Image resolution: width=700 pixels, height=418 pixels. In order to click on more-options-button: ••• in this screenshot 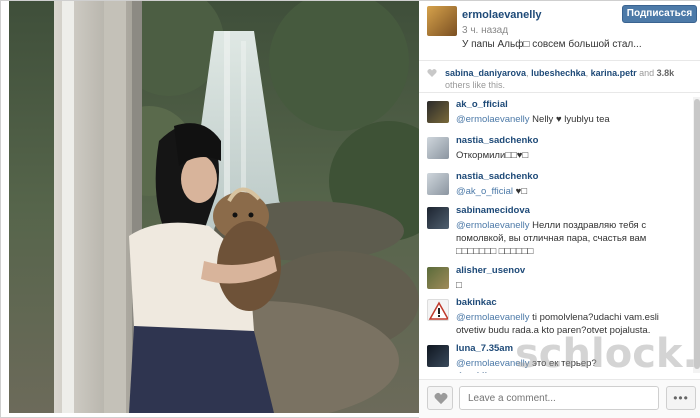, I will do `click(681, 398)`.